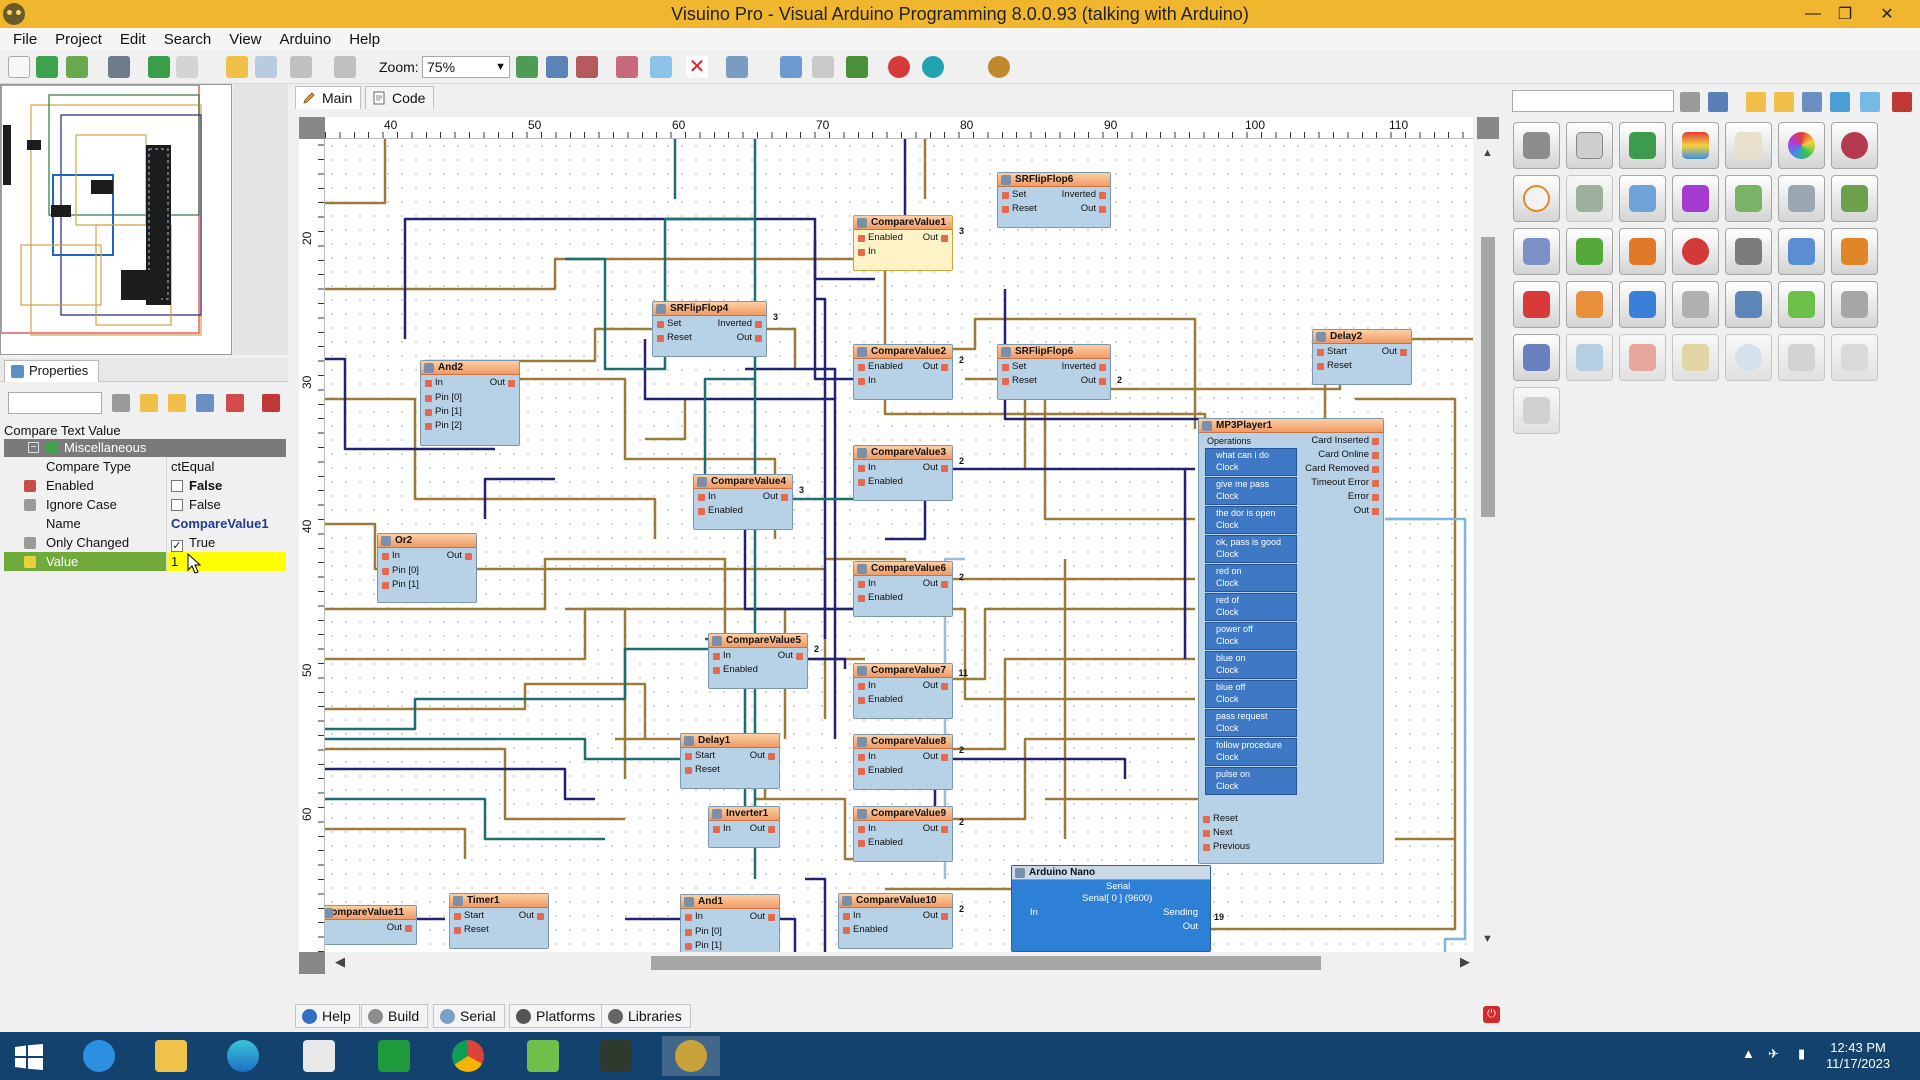  Describe the element at coordinates (47, 67) in the screenshot. I see `open-project-icon` at that location.